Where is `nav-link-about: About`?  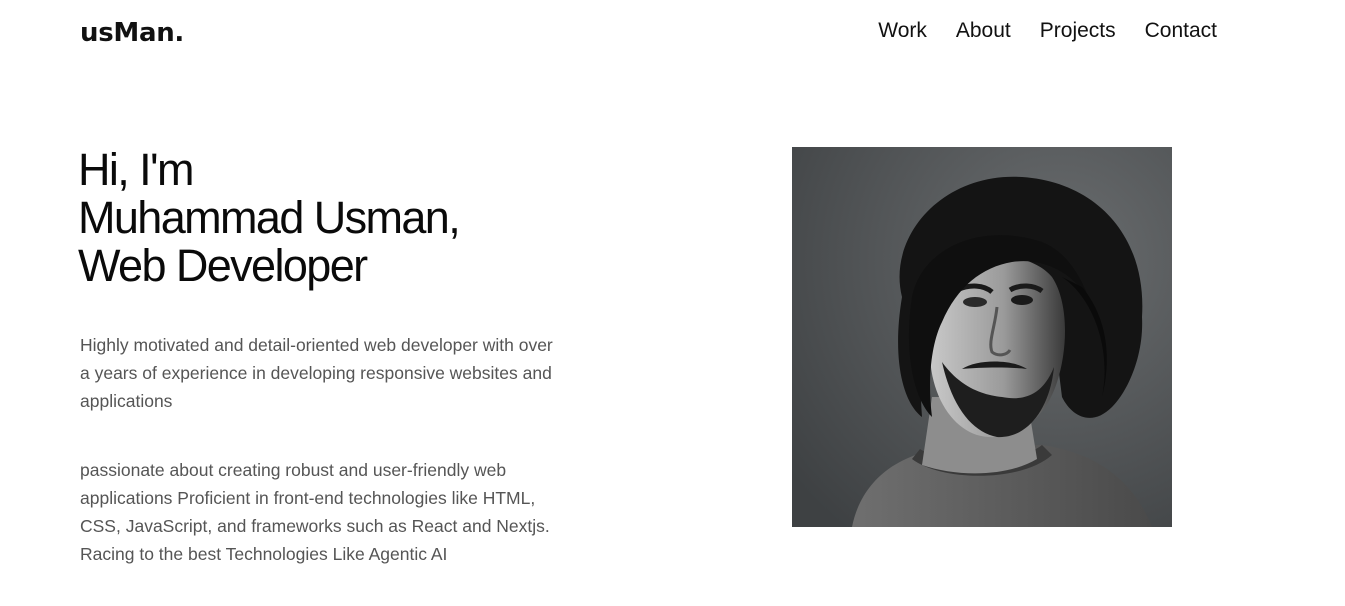
nav-link-about: About is located at coordinates (983, 31).